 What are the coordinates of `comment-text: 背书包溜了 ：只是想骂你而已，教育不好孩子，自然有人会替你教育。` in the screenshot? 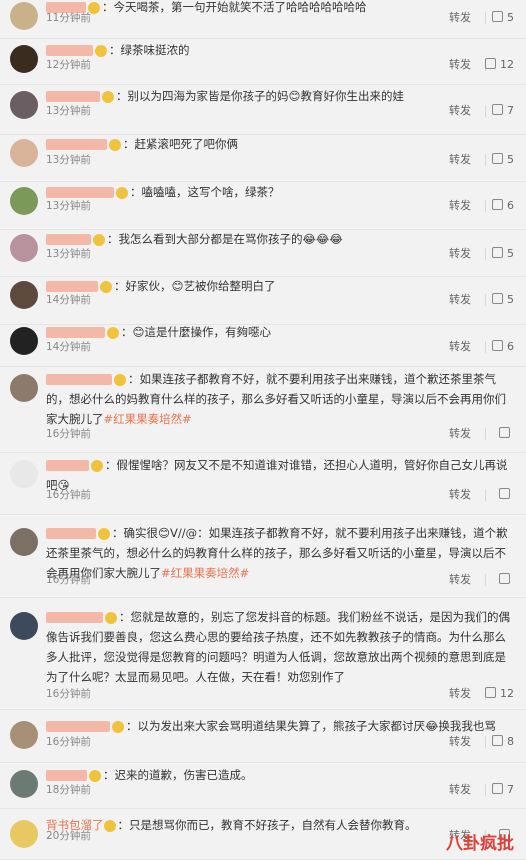 It's located at (231, 825).